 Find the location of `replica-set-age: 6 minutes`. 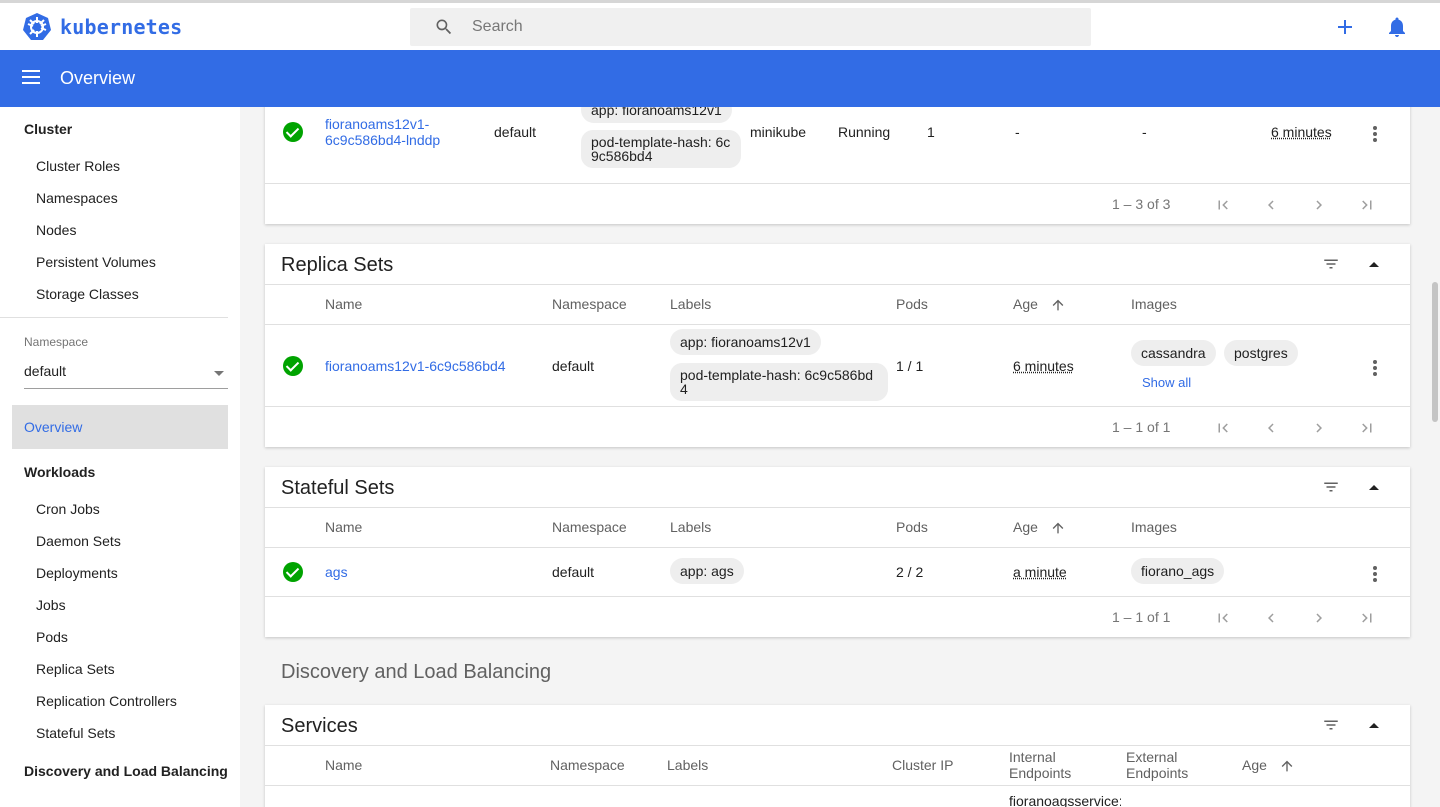

replica-set-age: 6 minutes is located at coordinates (1043, 366).